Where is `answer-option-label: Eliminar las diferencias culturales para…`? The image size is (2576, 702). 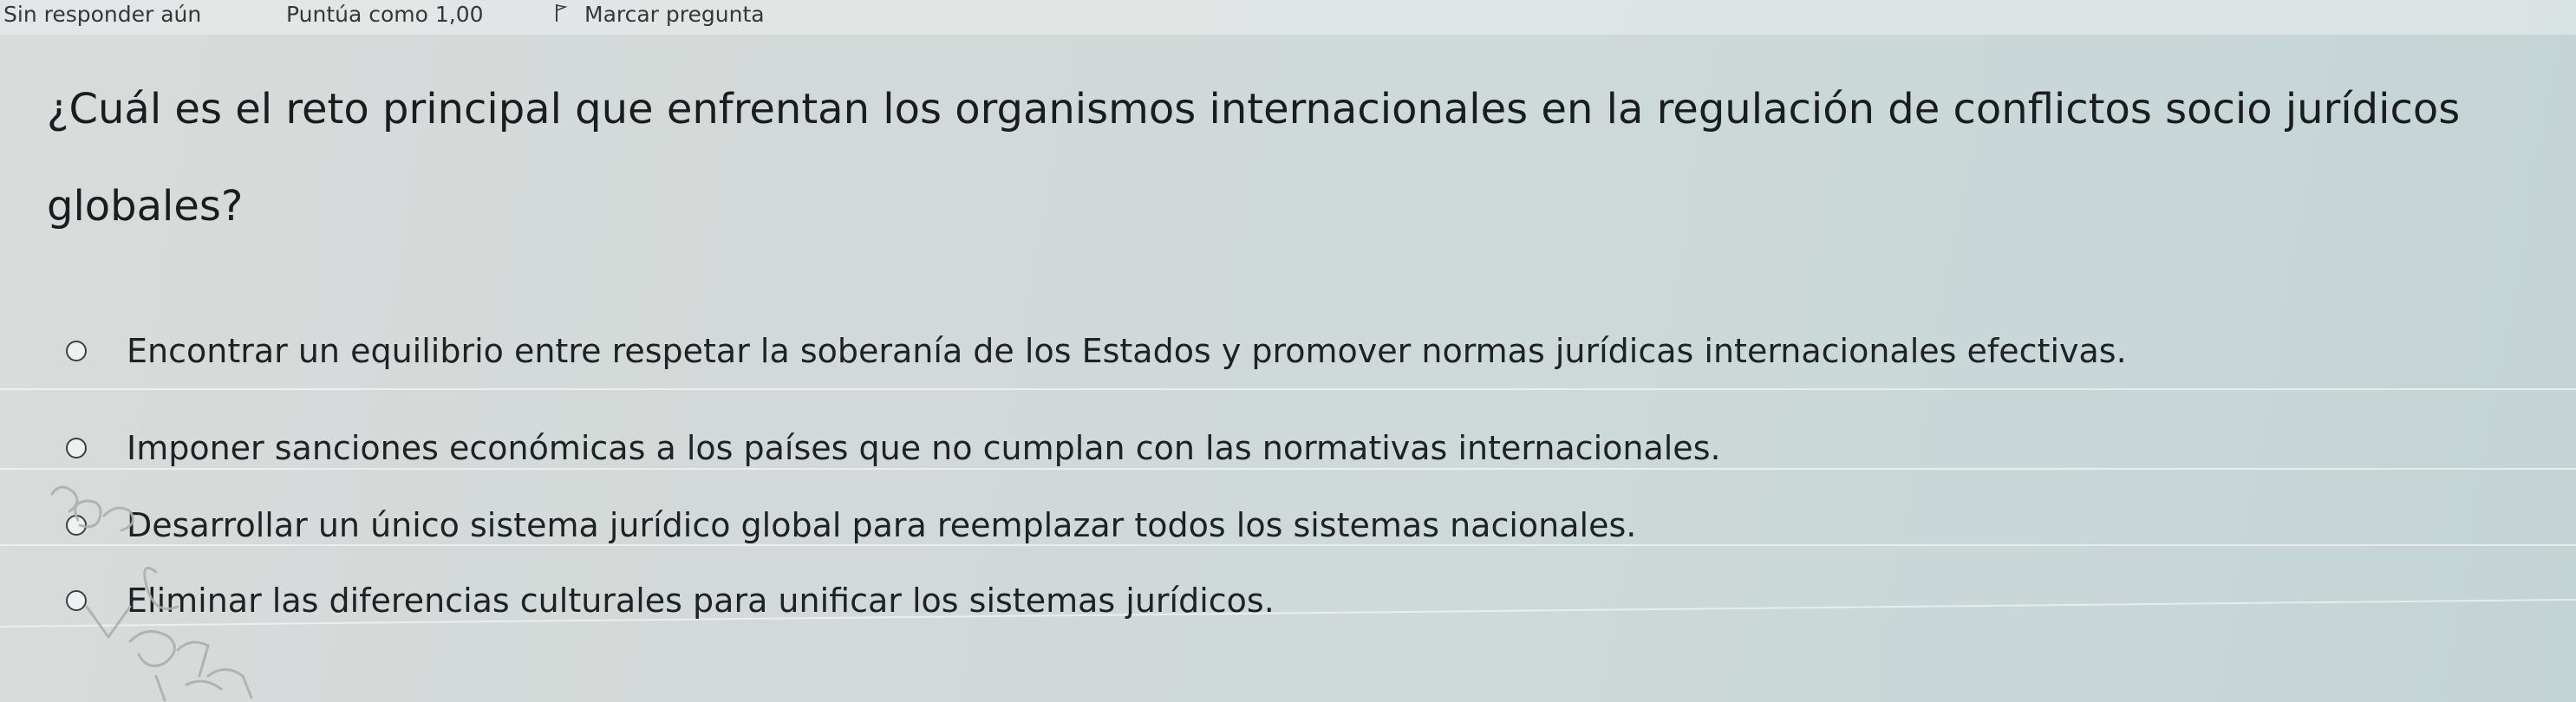
answer-option-label: Eliminar las diferencias culturales para… is located at coordinates (701, 601).